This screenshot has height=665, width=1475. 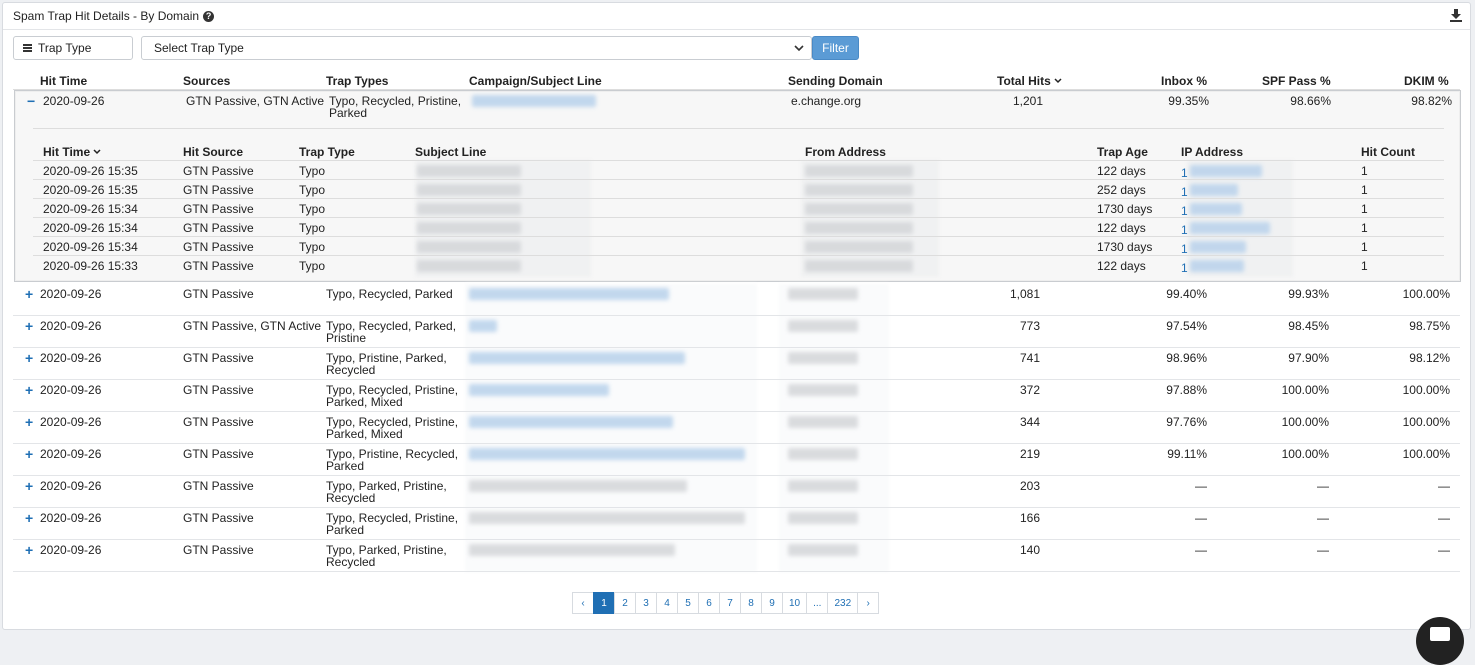 I want to click on page-button-last: 232, so click(x=843, y=603).